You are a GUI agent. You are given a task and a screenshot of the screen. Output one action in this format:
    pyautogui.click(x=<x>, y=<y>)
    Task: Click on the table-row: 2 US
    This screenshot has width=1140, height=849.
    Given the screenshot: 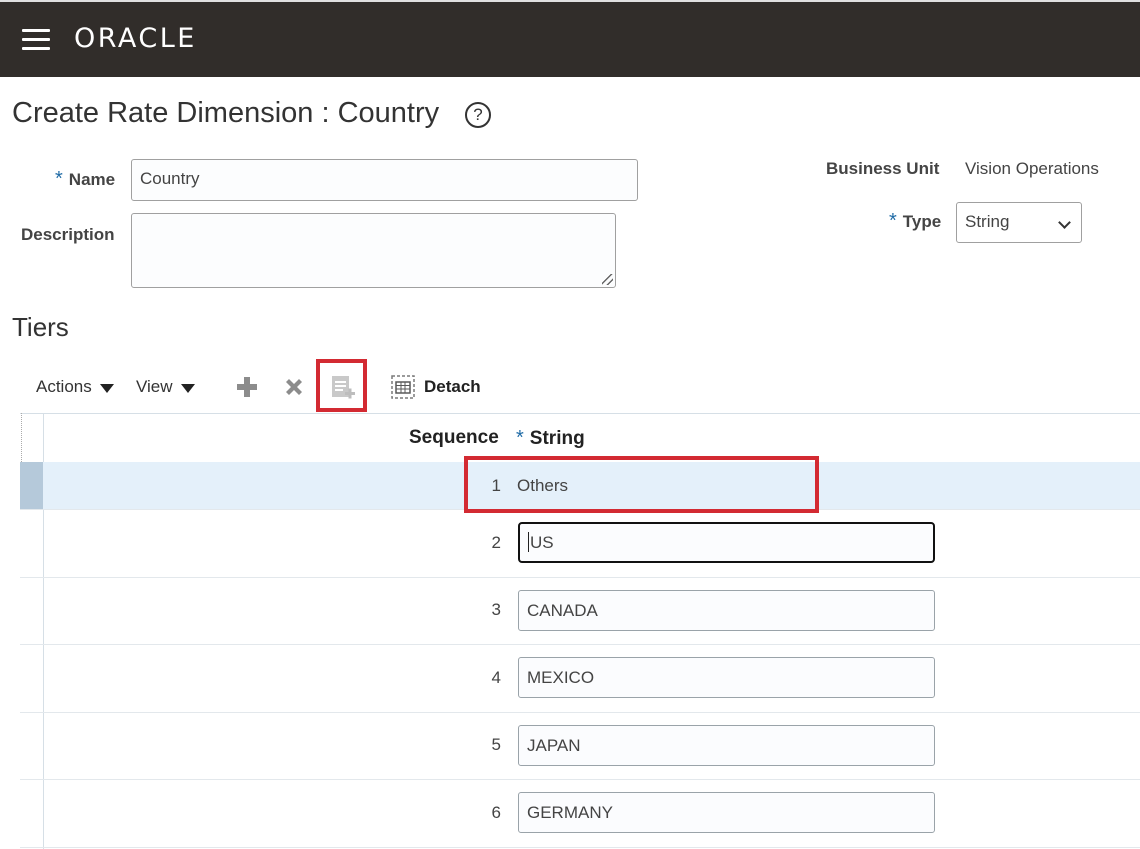 What is the action you would take?
    pyautogui.click(x=580, y=544)
    